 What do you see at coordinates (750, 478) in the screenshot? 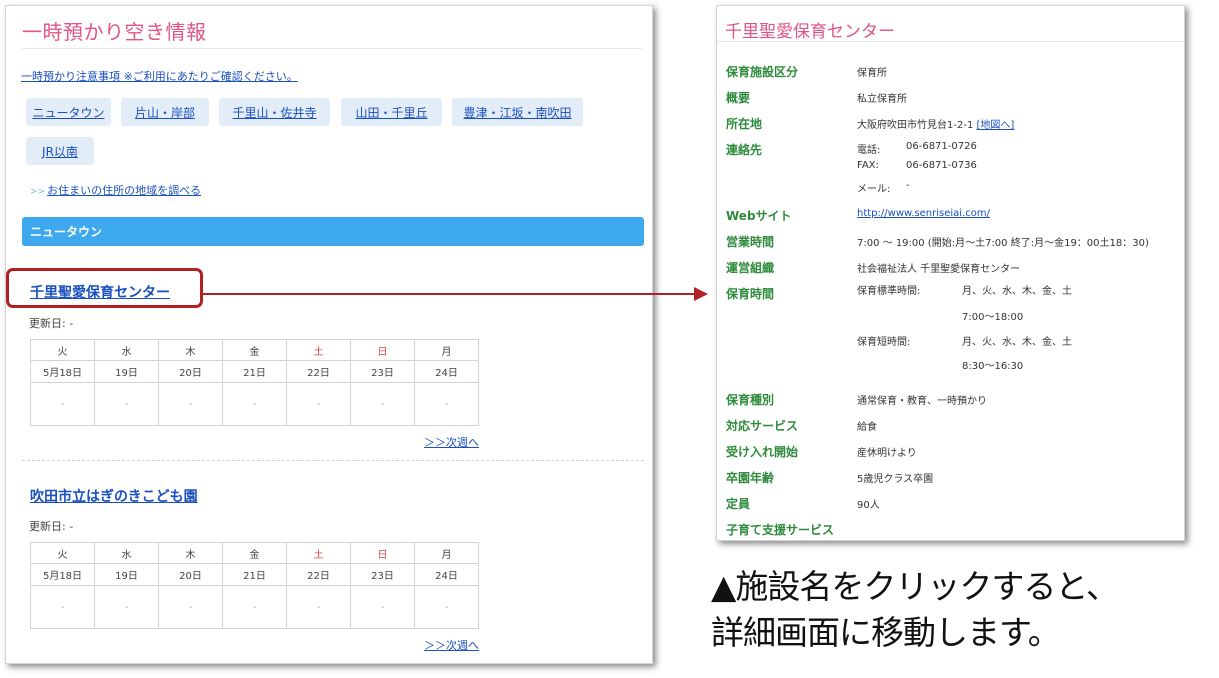
I see `graduation-label: 卒園年齢` at bounding box center [750, 478].